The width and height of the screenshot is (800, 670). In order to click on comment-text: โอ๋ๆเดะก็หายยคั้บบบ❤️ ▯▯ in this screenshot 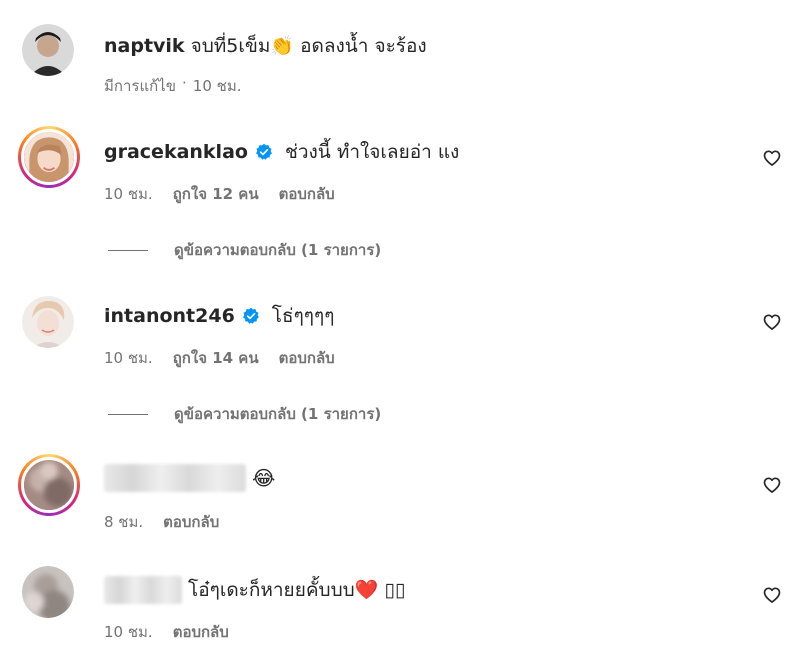, I will do `click(297, 590)`.